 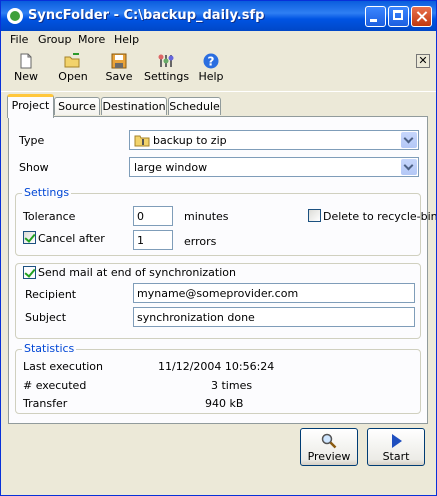 What do you see at coordinates (146, 15) in the screenshot?
I see `window-title: SyncFolder - C:\backup_daily.sfp` at bounding box center [146, 15].